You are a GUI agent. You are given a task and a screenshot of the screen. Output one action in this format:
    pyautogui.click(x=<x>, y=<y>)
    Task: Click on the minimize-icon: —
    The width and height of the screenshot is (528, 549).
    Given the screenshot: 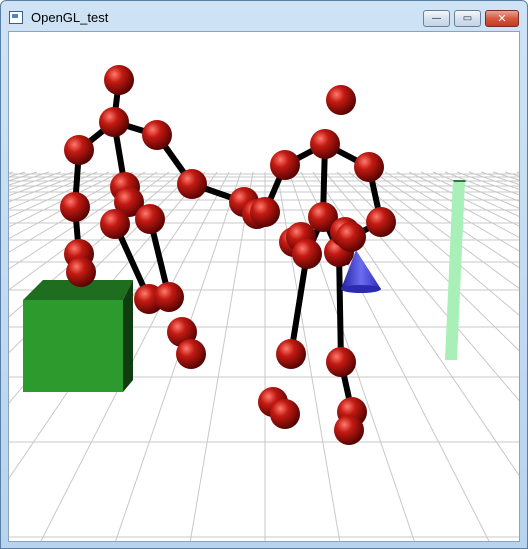 What is the action you would take?
    pyautogui.click(x=436, y=18)
    